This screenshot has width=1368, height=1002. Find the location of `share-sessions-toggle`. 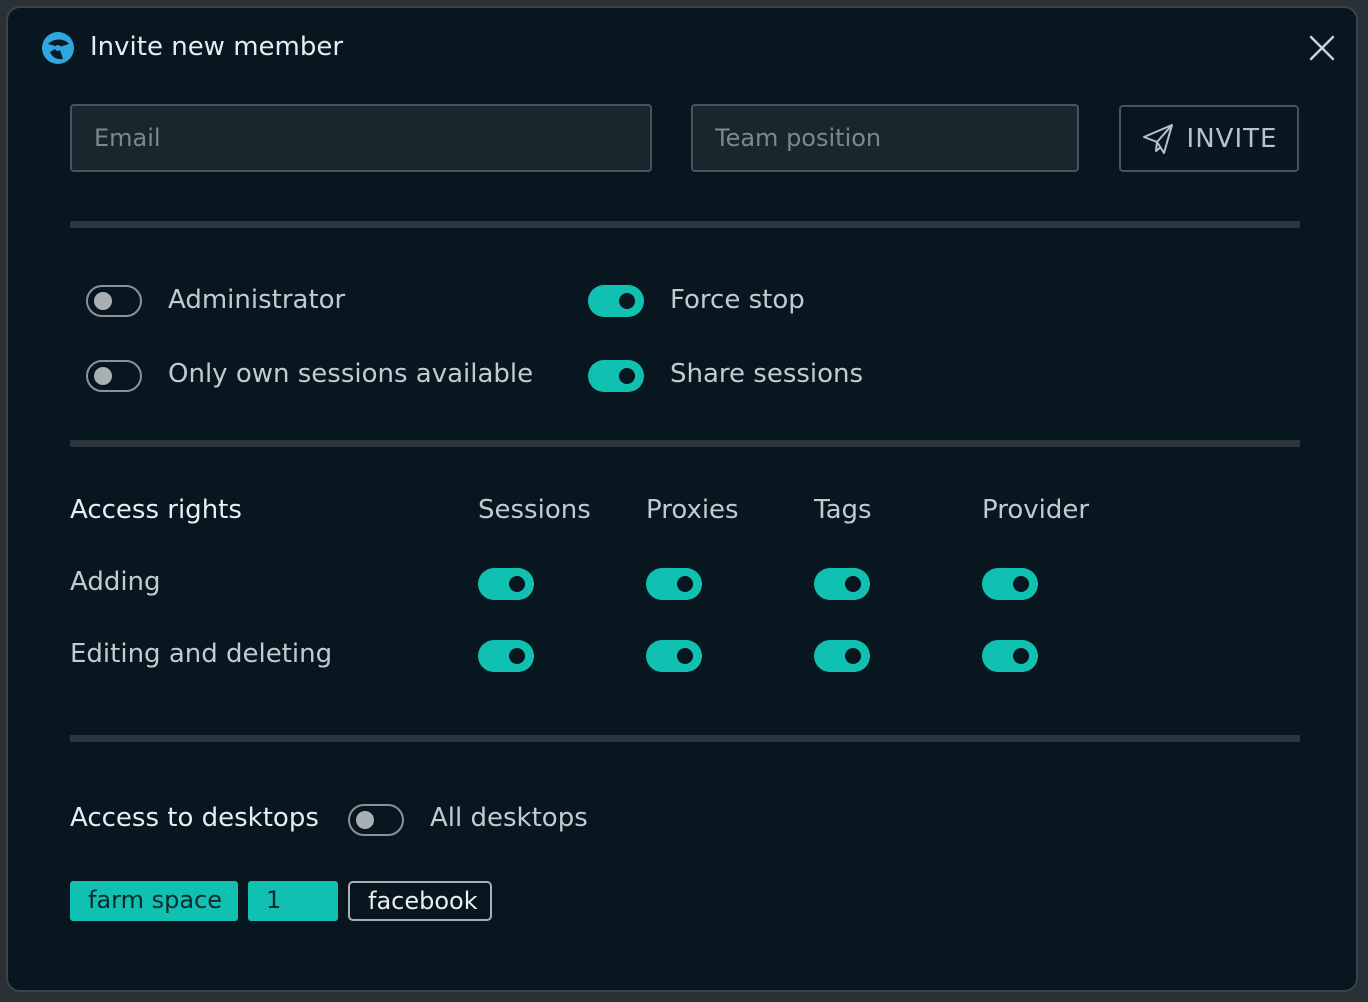

share-sessions-toggle is located at coordinates (616, 376).